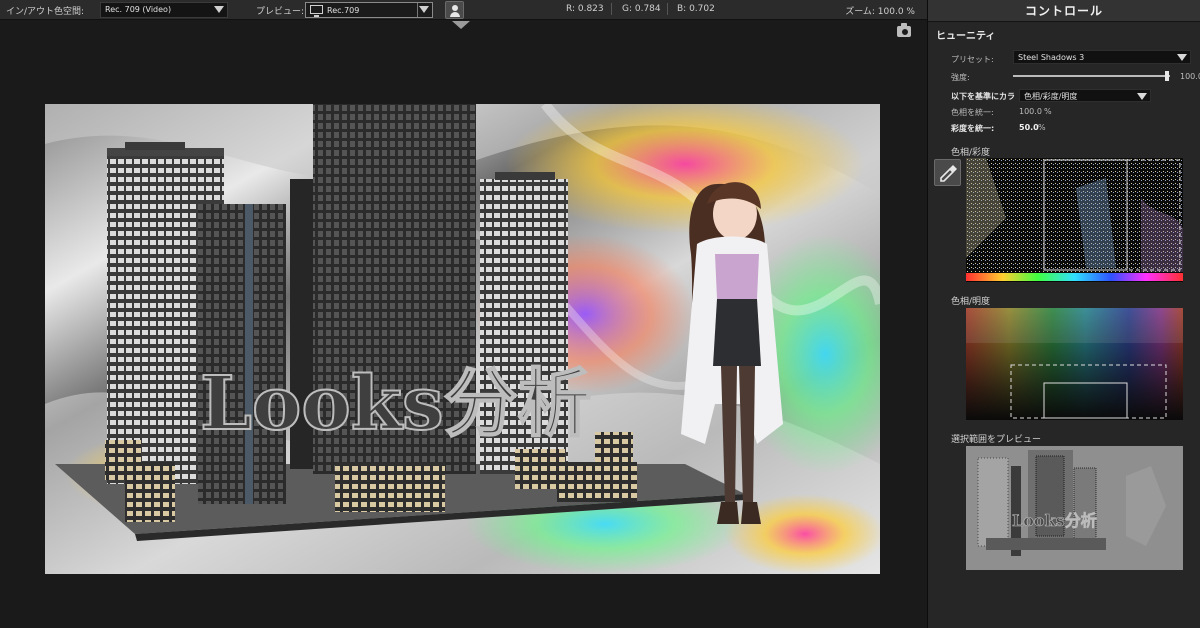 Image resolution: width=1200 pixels, height=628 pixels. Describe the element at coordinates (1051, 96) in the screenshot. I see `basis-value: 色相/彩度/明度` at that location.